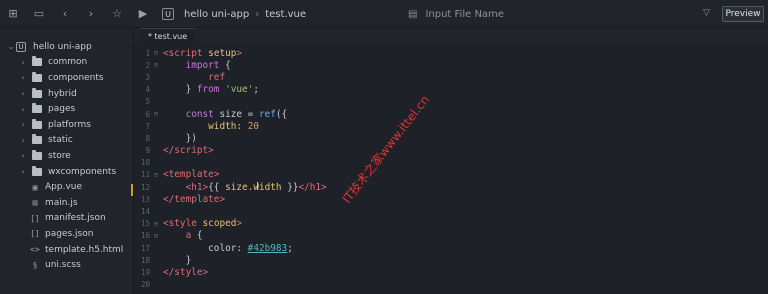  Describe the element at coordinates (285, 14) in the screenshot. I see `breadcrumb-file: test.vue` at that location.